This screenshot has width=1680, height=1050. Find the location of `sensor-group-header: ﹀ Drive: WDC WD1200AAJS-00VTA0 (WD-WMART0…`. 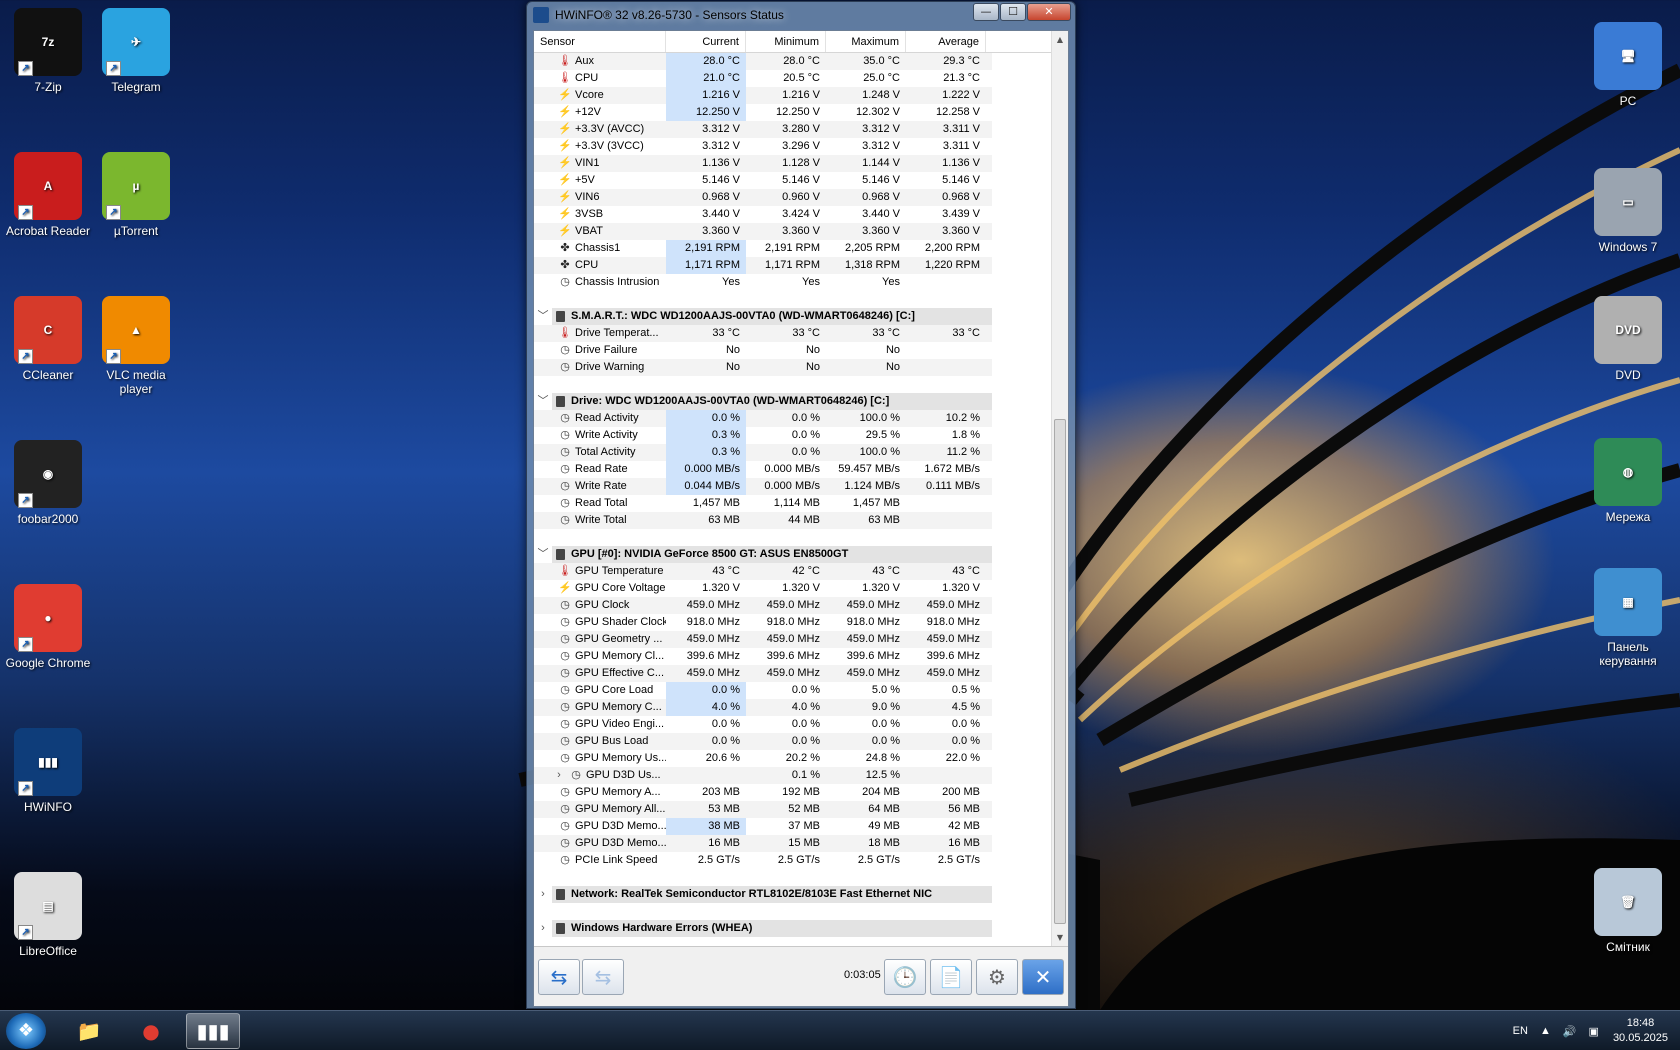

sensor-group-header: ﹀ Drive: WDC WD1200AAJS-00VTA0 (WD-WMART0… is located at coordinates (793, 401).